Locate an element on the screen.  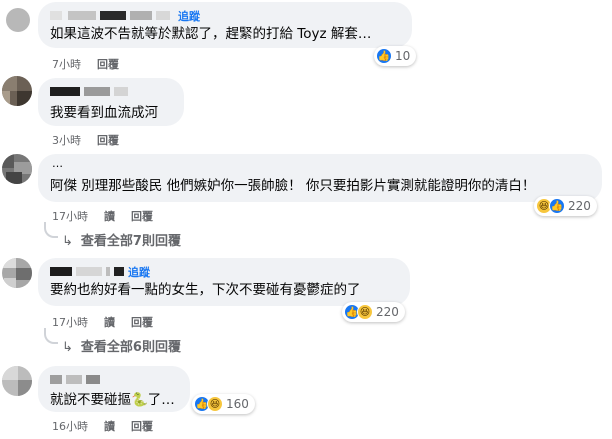
reaction-summary: 👍 😆 220 is located at coordinates (373, 312).